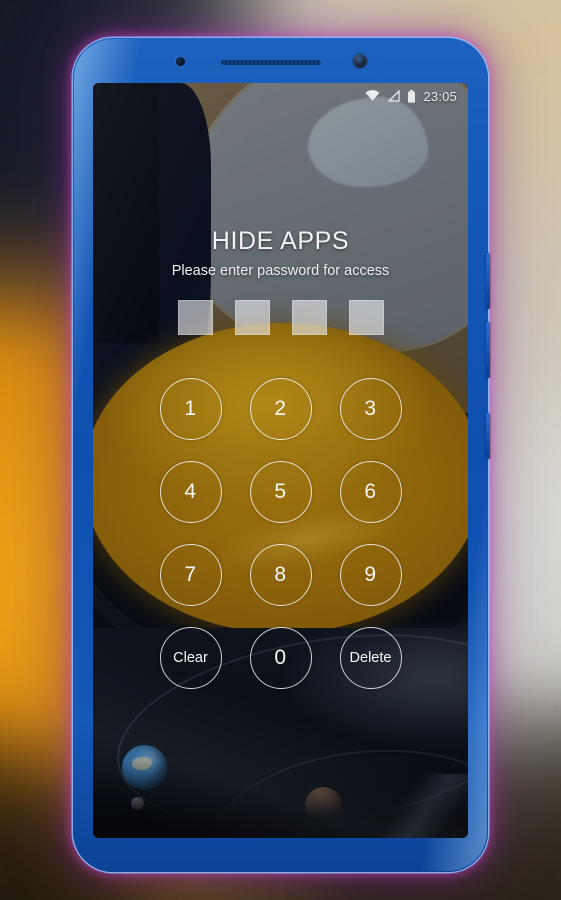 This screenshot has height=900, width=561. Describe the element at coordinates (280, 317) in the screenshot. I see `password-slots` at that location.